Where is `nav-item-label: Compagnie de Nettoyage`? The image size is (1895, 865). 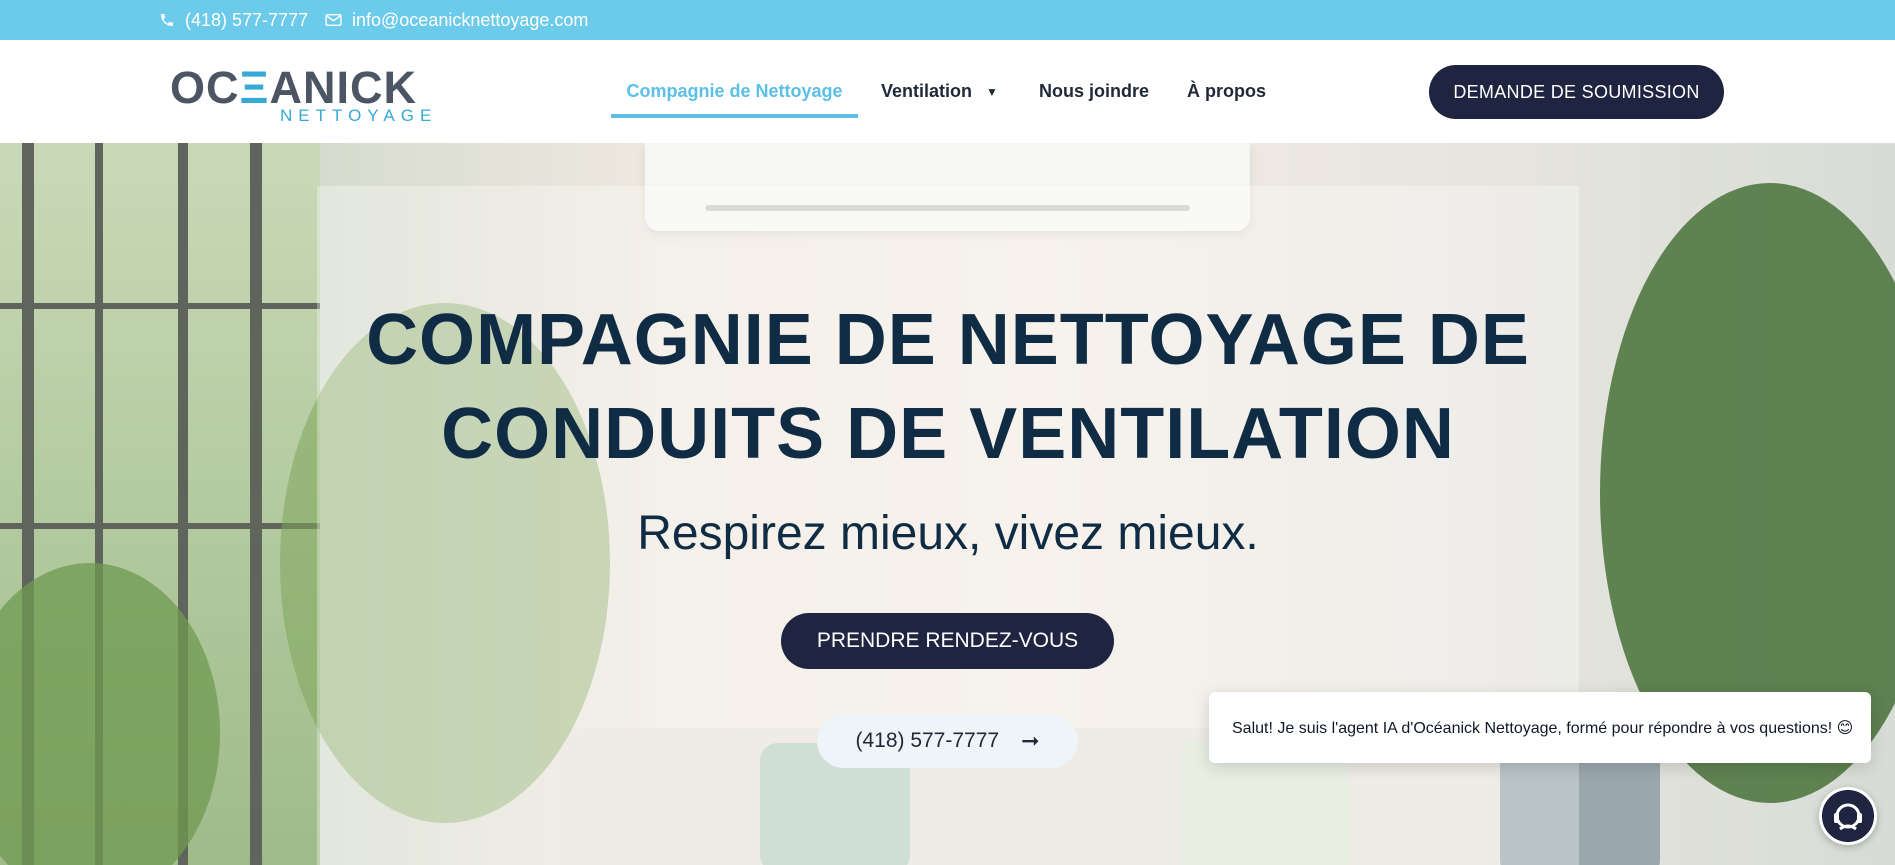 nav-item-label: Compagnie de Nettoyage is located at coordinates (734, 91).